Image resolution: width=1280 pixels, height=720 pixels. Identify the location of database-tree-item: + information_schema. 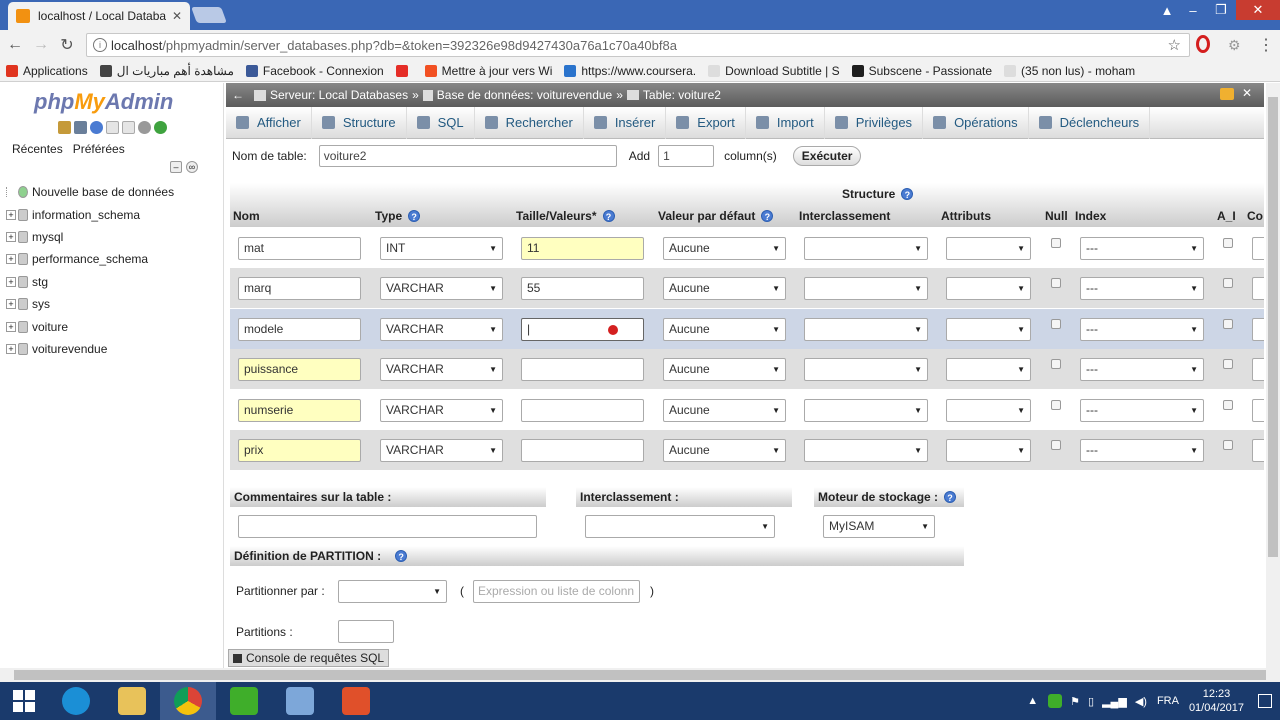
(90, 214).